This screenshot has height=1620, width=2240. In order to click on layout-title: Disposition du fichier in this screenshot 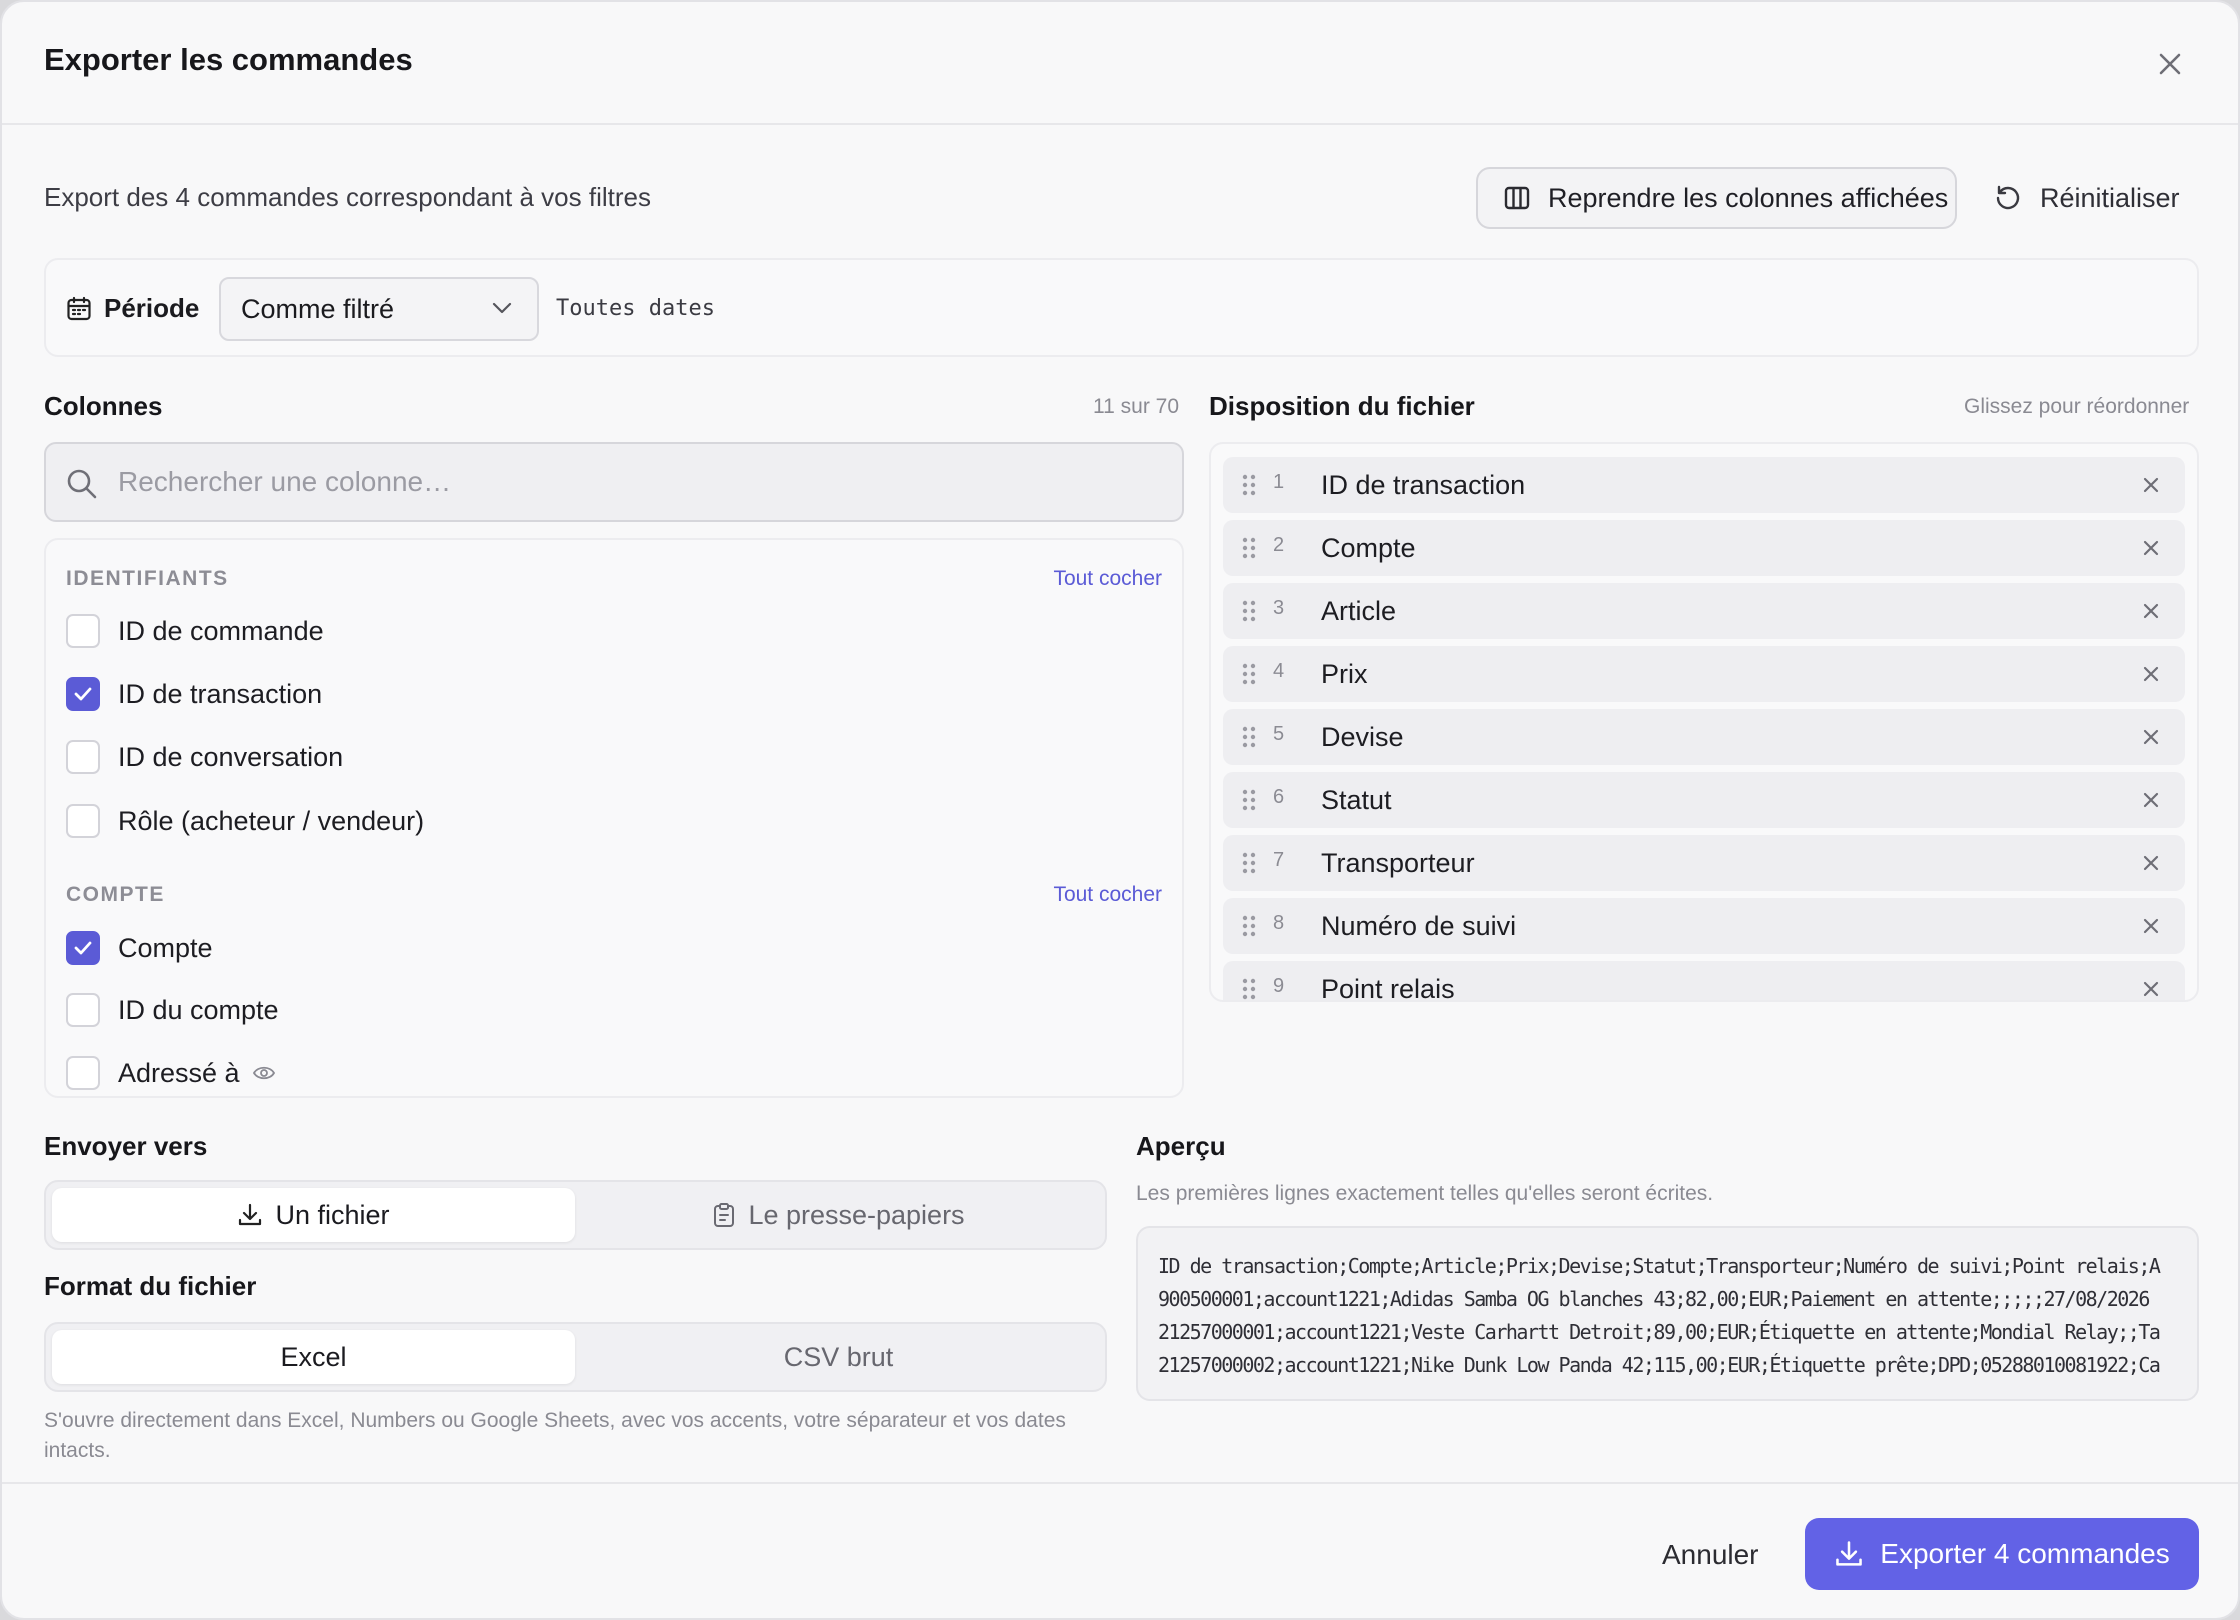, I will do `click(1342, 406)`.